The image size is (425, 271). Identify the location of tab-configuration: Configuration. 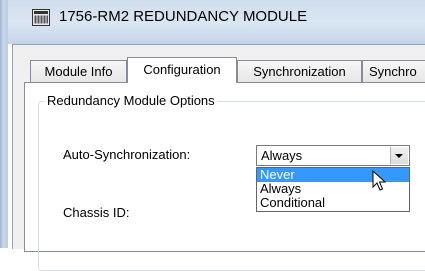
(182, 70).